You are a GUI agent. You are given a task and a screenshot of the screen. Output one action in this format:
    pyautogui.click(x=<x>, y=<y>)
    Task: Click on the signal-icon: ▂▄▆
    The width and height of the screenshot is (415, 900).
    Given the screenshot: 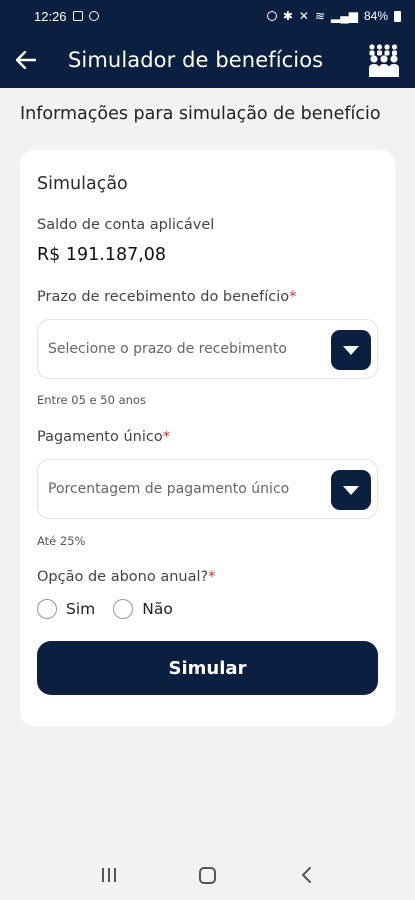 What is the action you would take?
    pyautogui.click(x=344, y=16)
    